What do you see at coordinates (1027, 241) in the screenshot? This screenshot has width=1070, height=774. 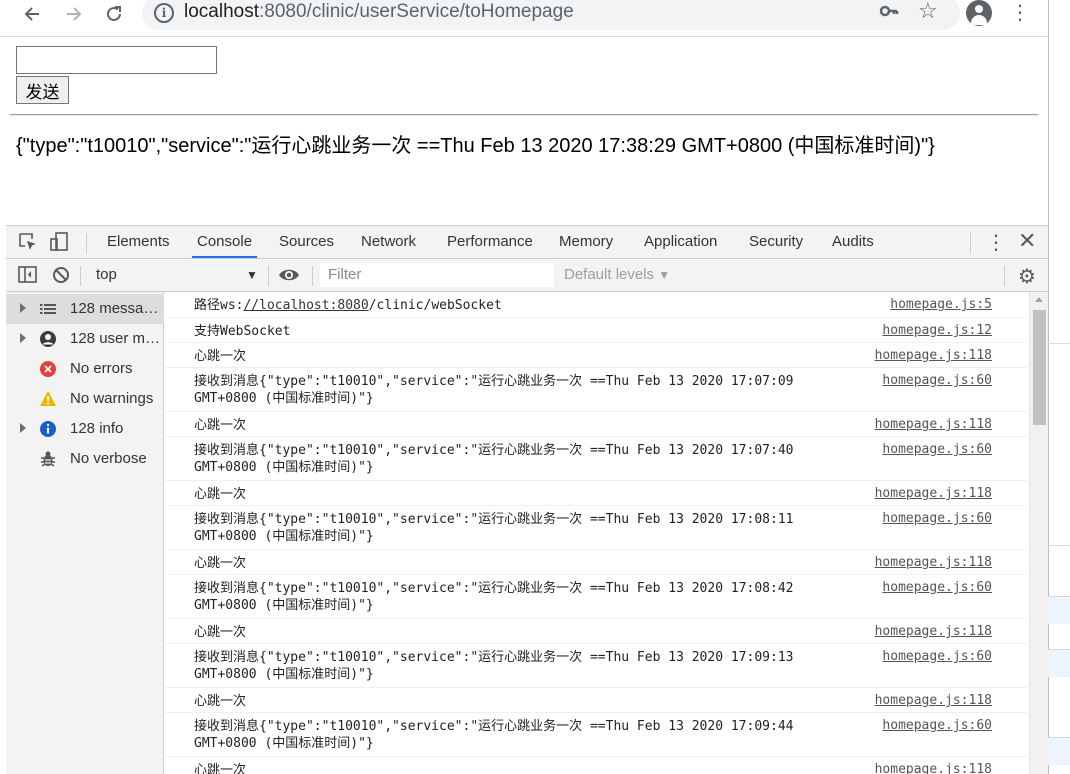 I see `close-icon: ✕` at bounding box center [1027, 241].